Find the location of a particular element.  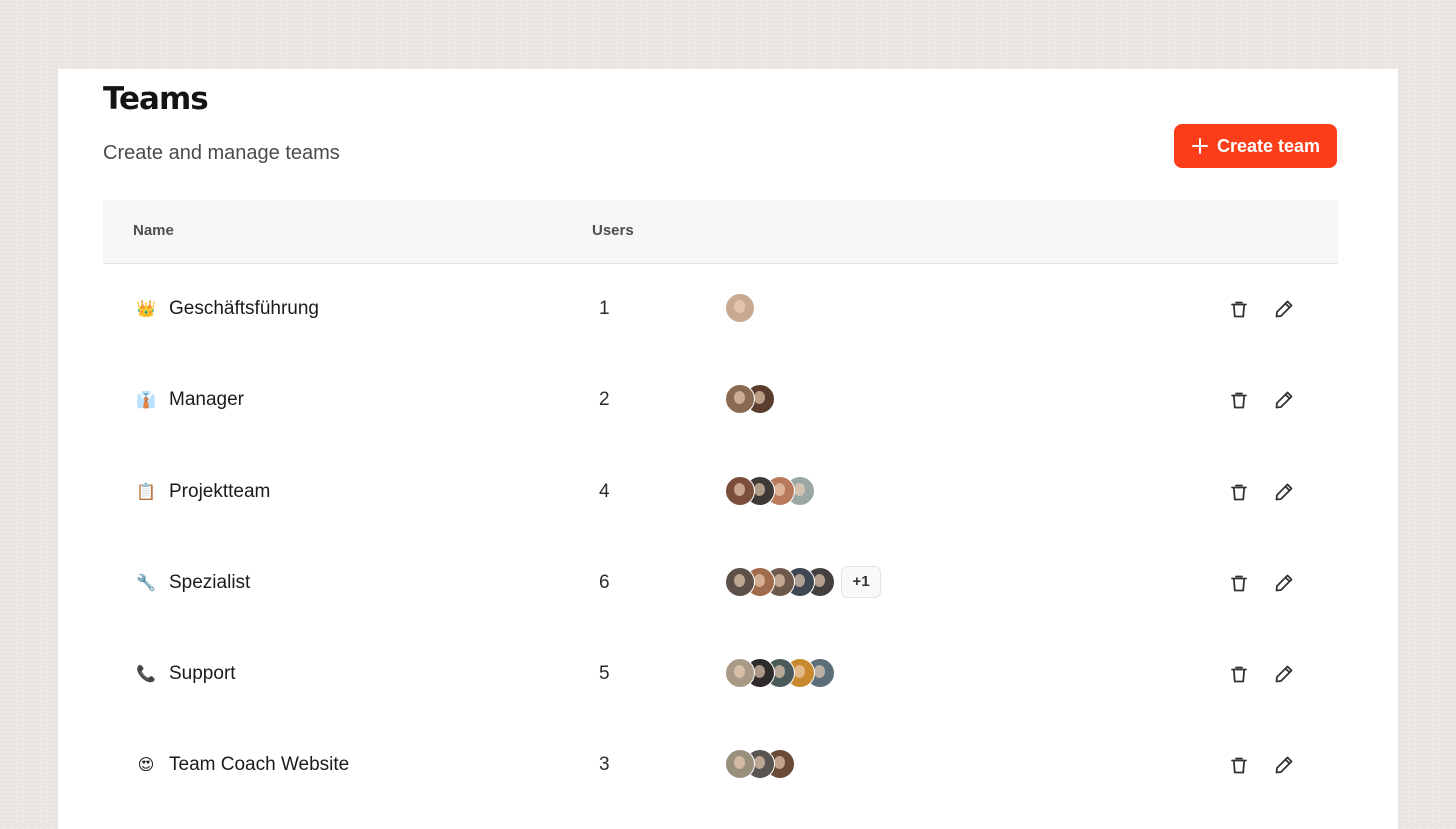

team-name: Manager is located at coordinates (206, 400).